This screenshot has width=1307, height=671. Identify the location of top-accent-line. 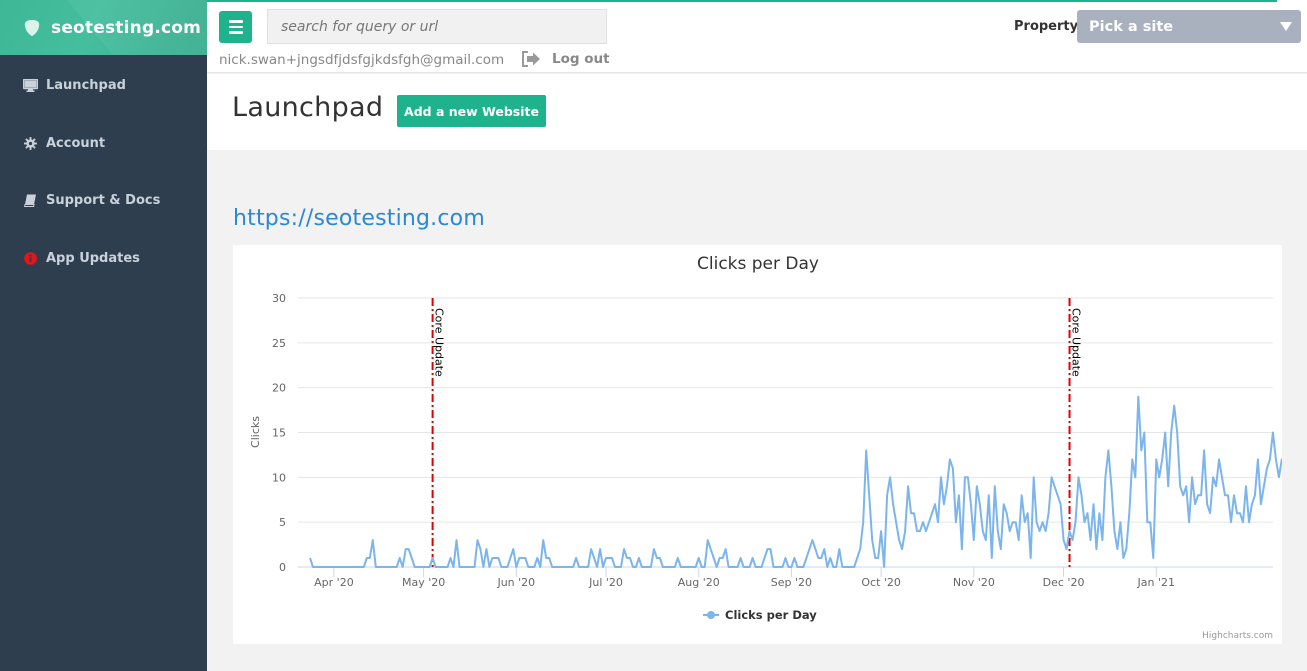
(742, 1).